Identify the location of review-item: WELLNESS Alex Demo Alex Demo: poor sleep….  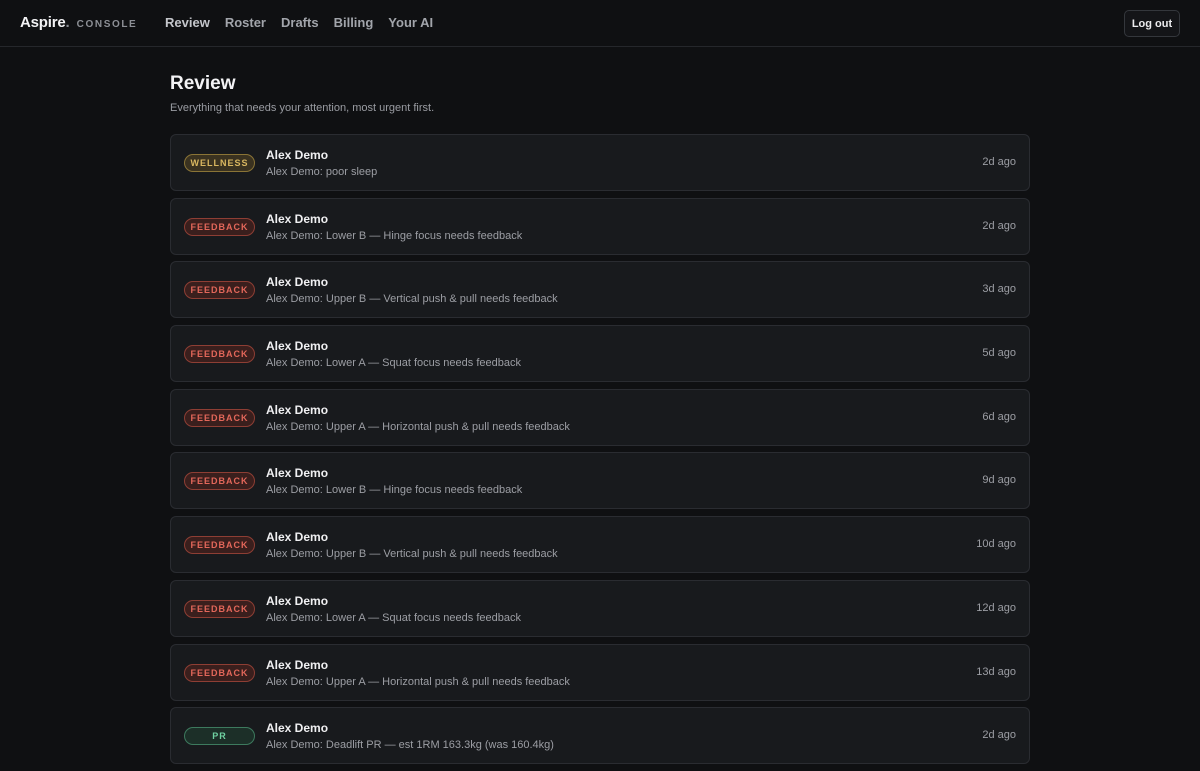
(600, 162).